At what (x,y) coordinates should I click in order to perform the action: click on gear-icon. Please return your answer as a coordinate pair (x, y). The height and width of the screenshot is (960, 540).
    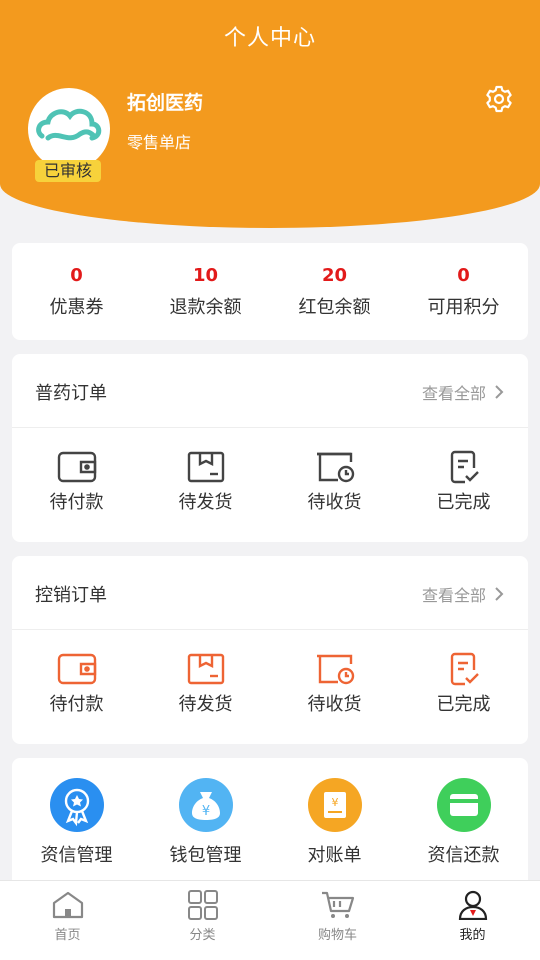
    Looking at the image, I should click on (499, 99).